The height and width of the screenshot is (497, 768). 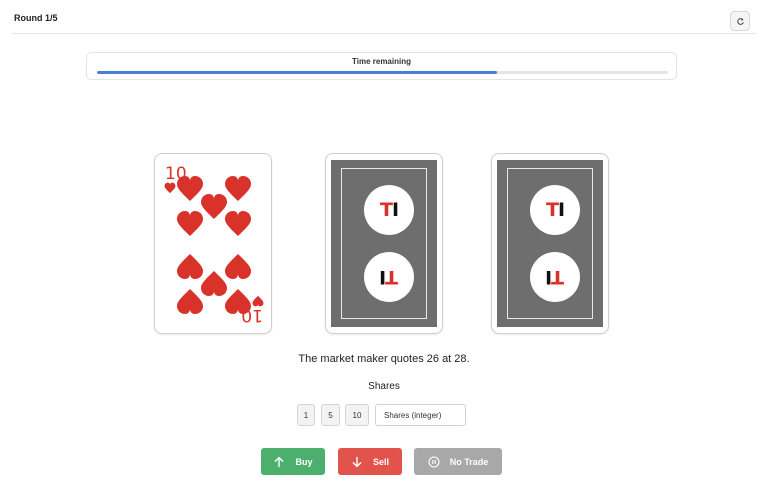 I want to click on buy-label: Buy, so click(x=304, y=461).